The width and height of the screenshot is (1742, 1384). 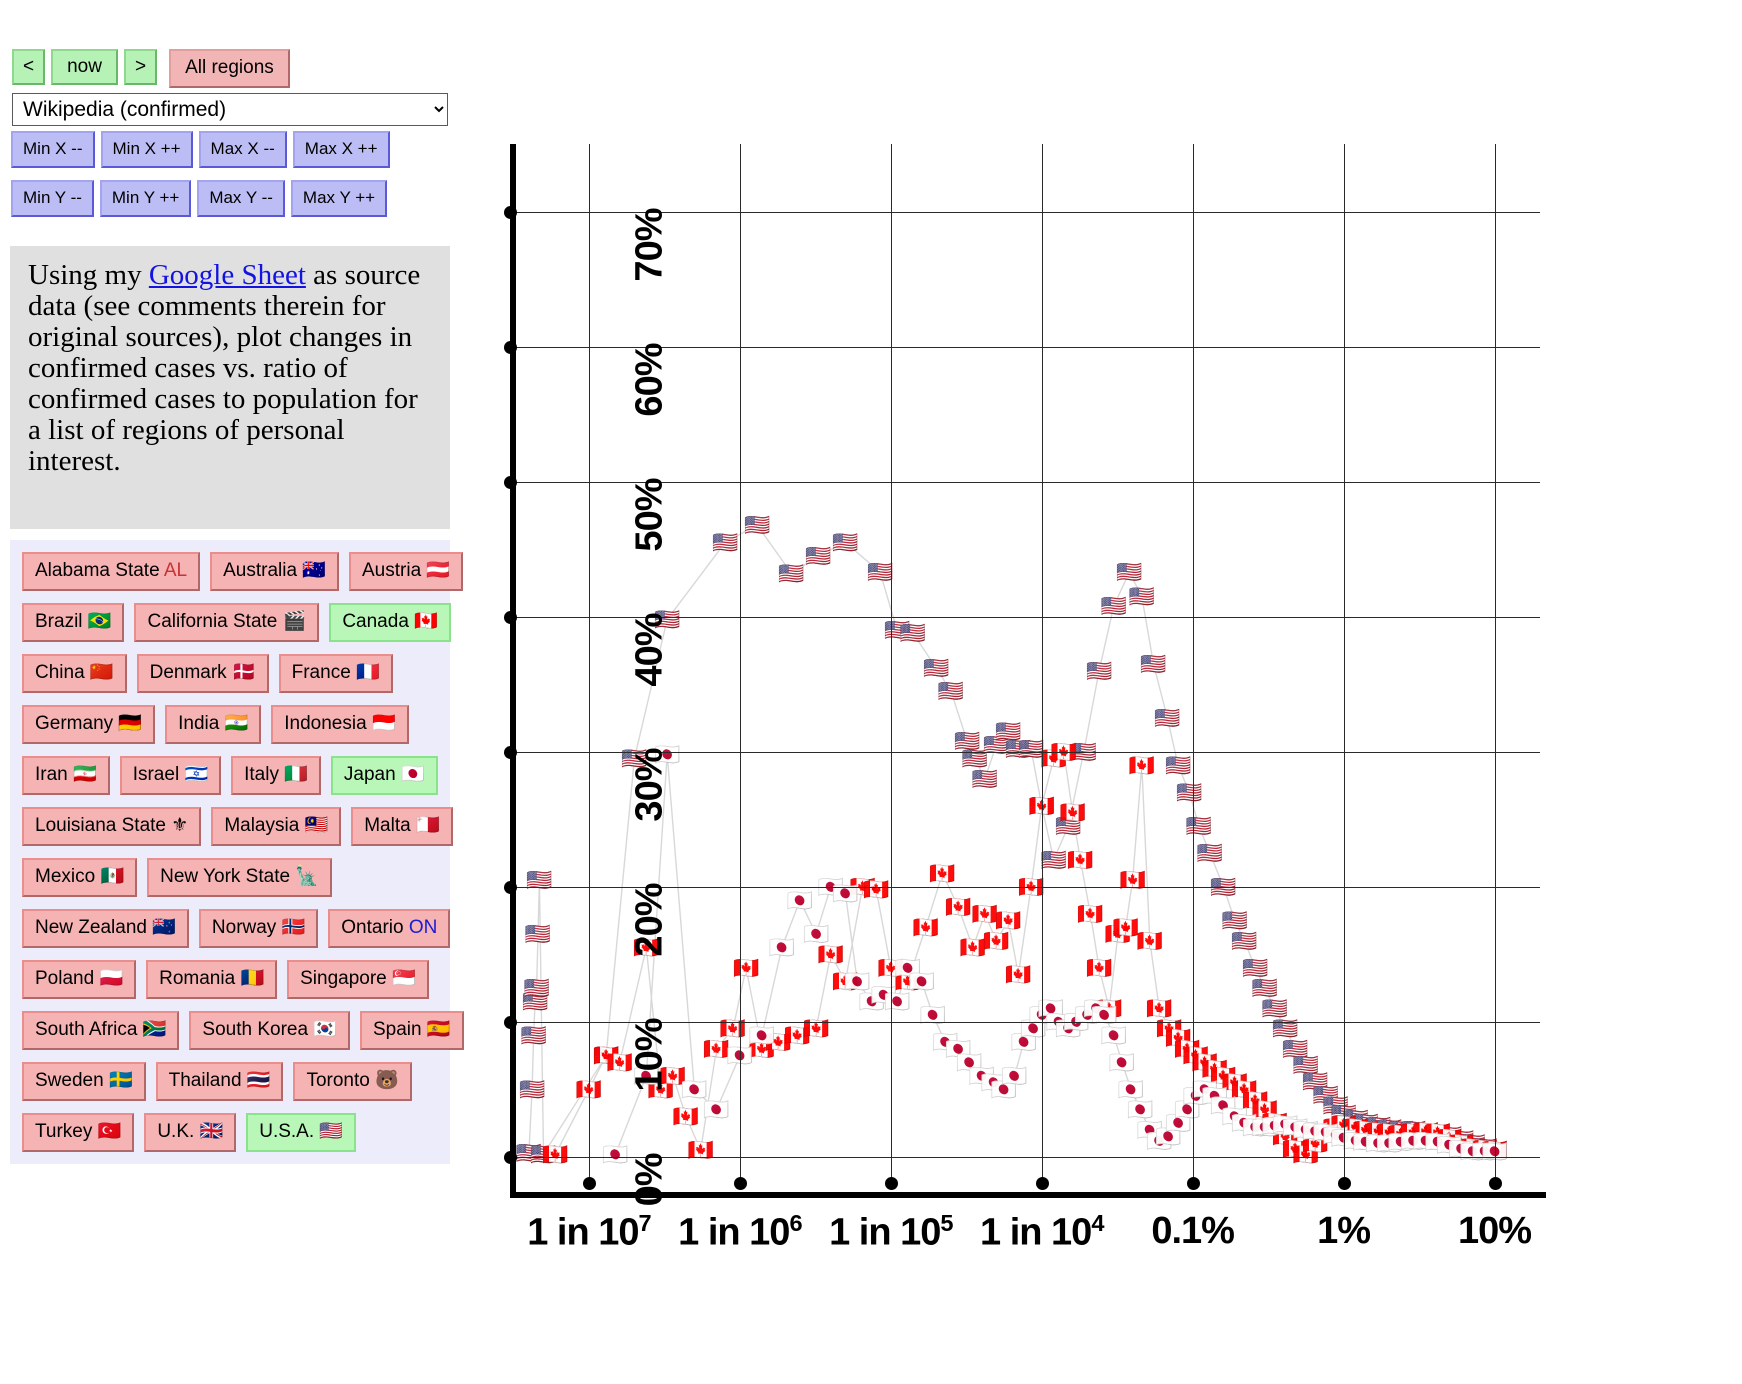 What do you see at coordinates (258, 1080) in the screenshot?
I see `region-flag-icon: 🇹🇭` at bounding box center [258, 1080].